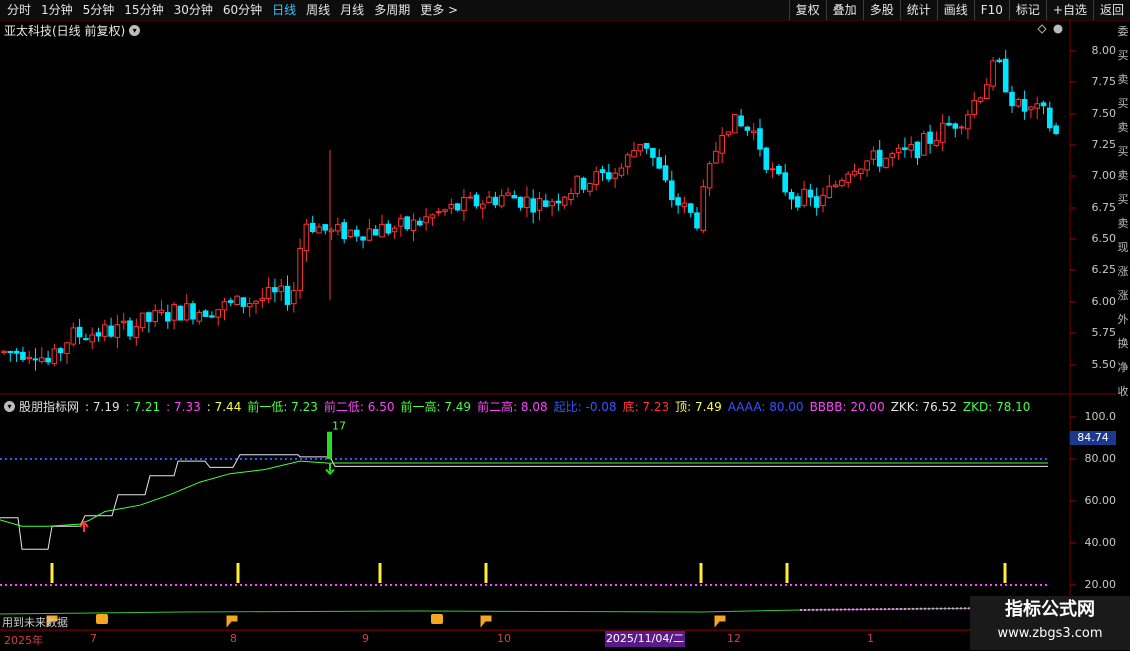  I want to click on indicator-name: 股朋指标网, so click(49, 406).